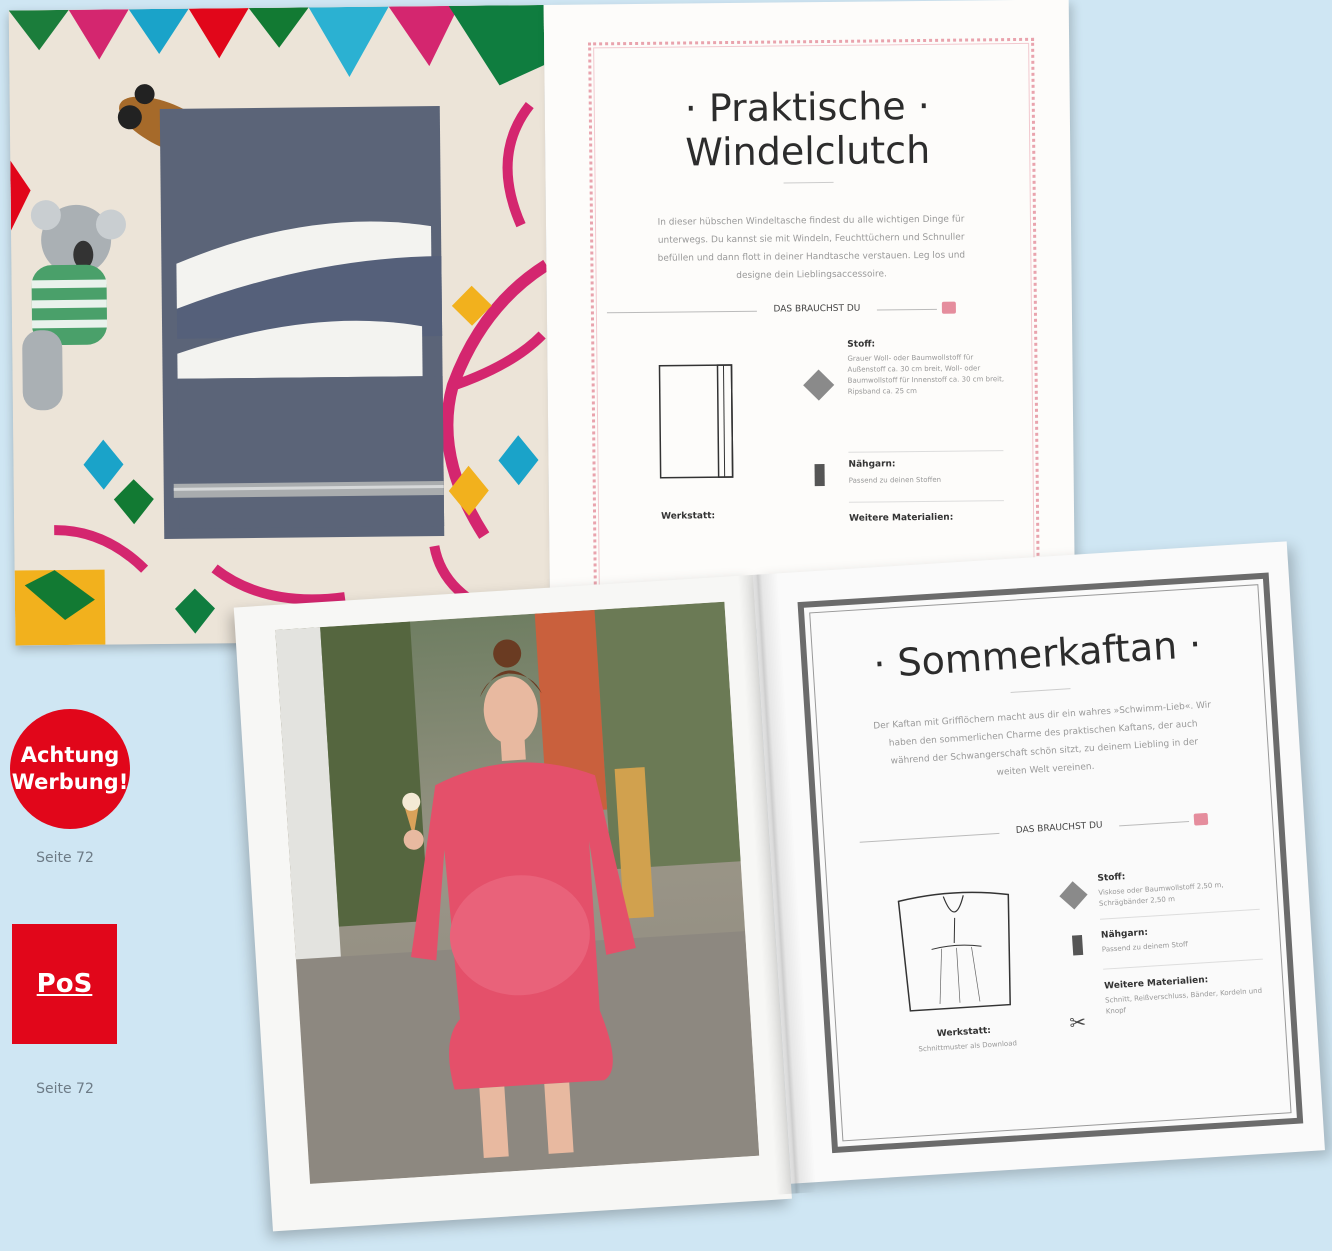 The height and width of the screenshot is (1251, 1332). Describe the element at coordinates (70, 769) in the screenshot. I see `advertising-badge: Achtung Werbung!` at that location.